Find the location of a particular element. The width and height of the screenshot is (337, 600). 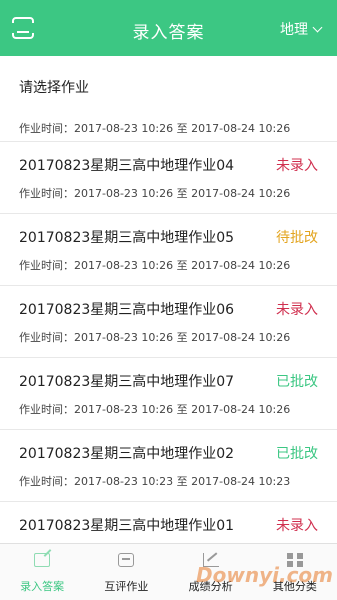

subject-label: 地理 is located at coordinates (294, 30).